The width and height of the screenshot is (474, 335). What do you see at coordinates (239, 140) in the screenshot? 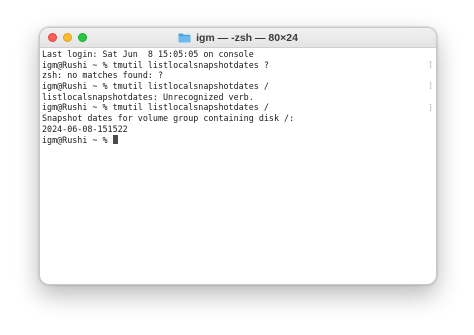
I see `terminal-prompt-line: igm@Rushi ~ %` at bounding box center [239, 140].